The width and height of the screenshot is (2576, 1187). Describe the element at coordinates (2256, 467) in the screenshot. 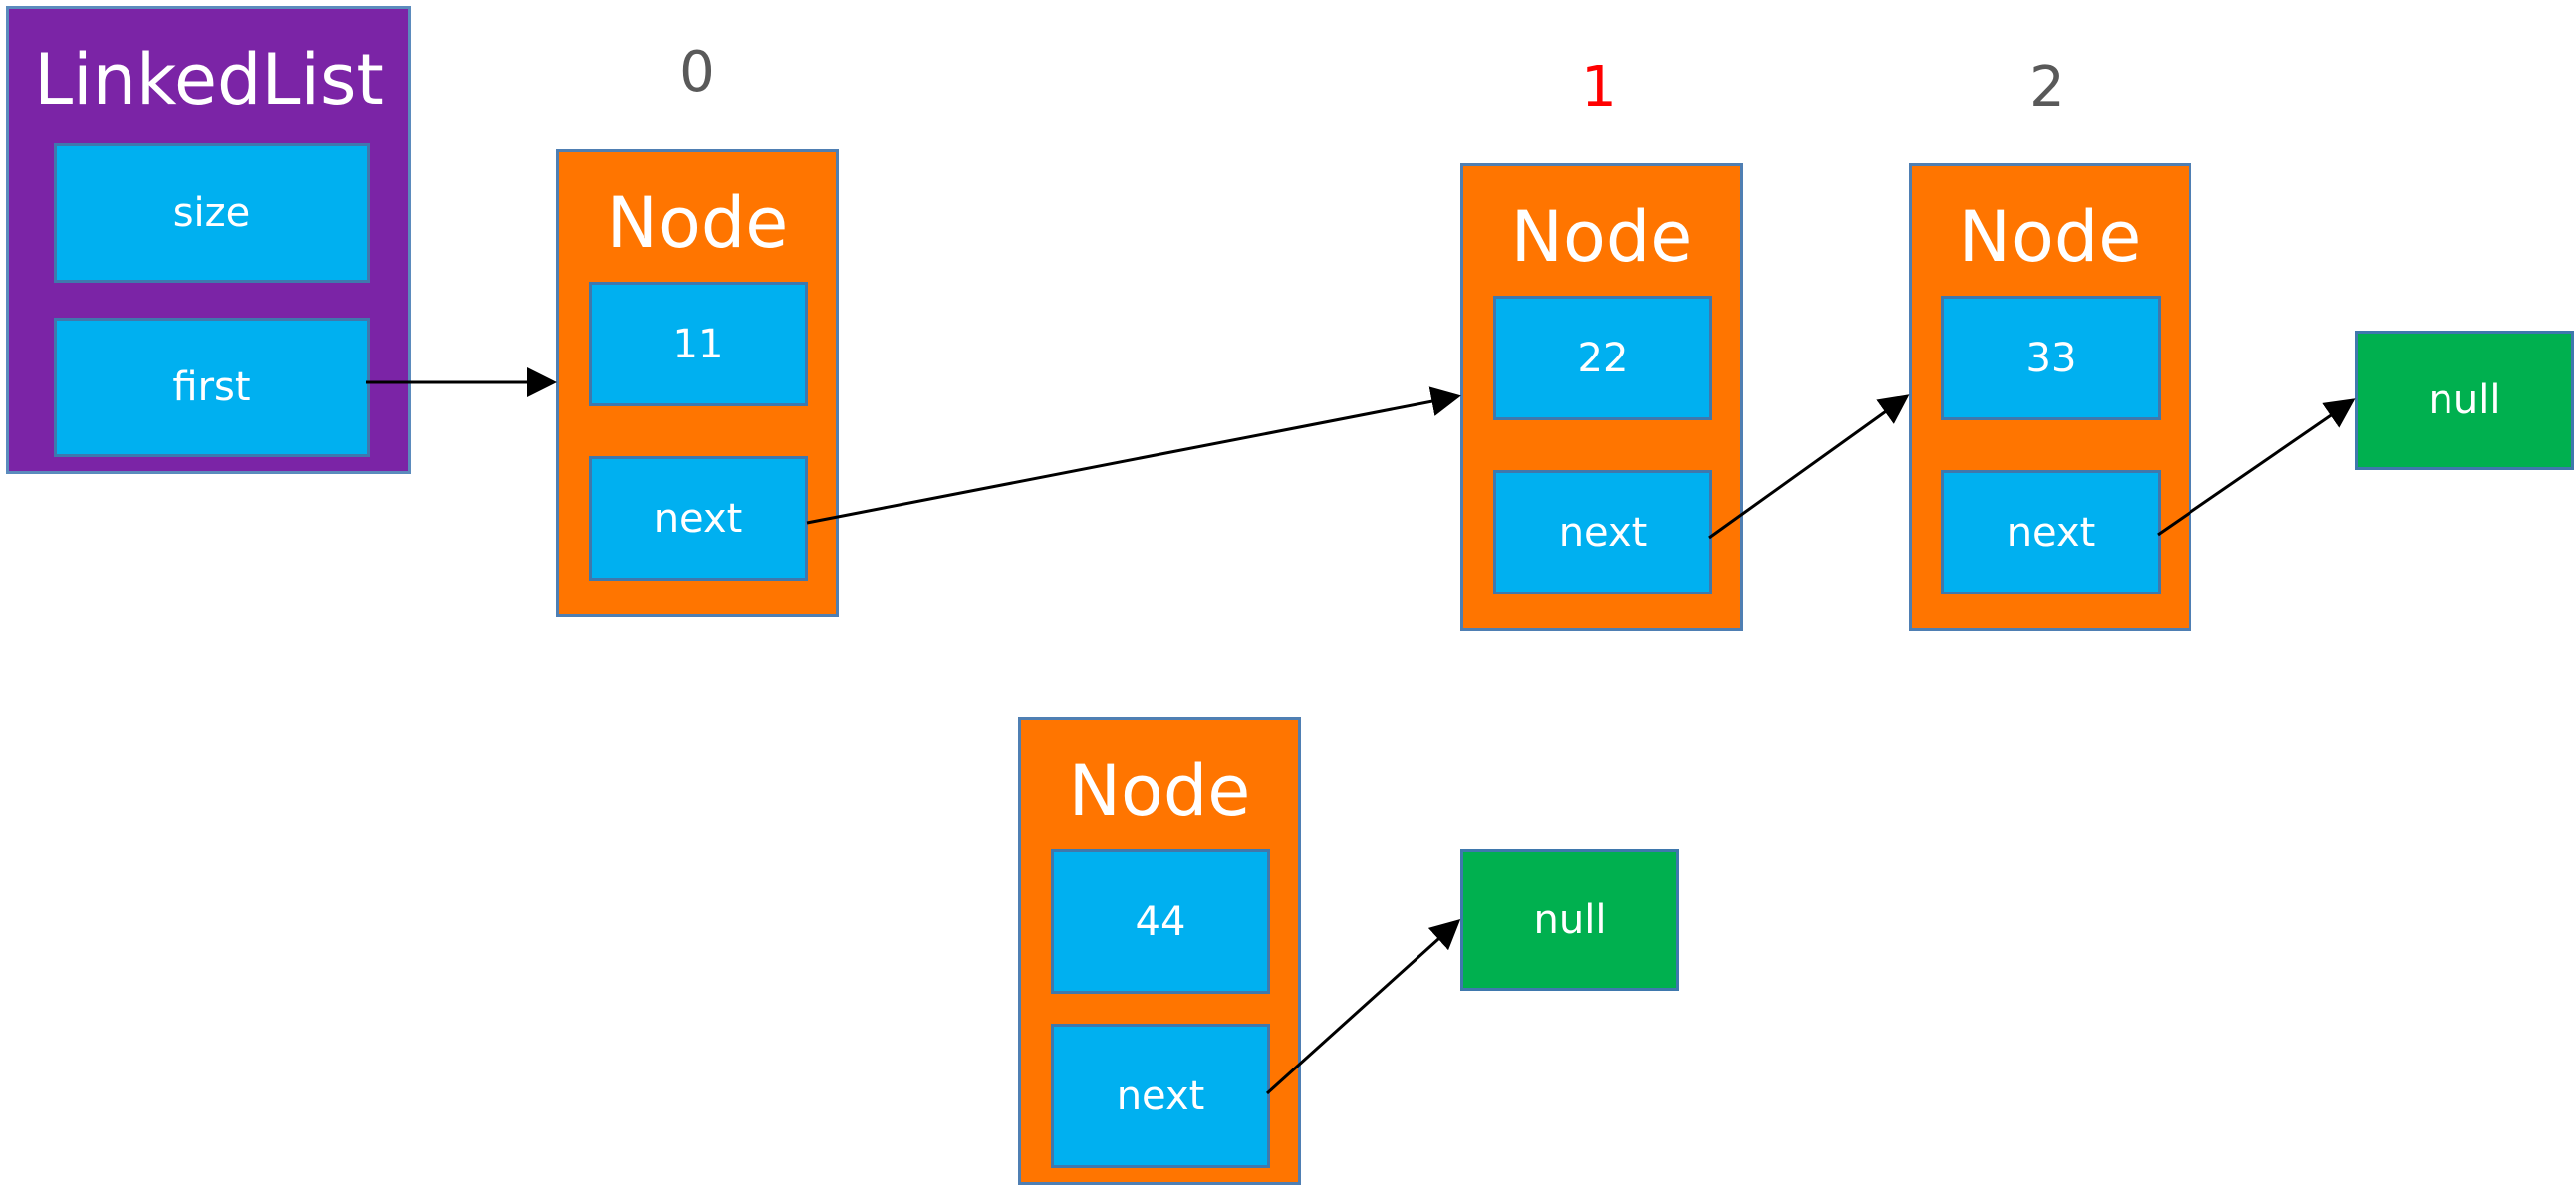

I see `arrow-node2-to-null` at that location.